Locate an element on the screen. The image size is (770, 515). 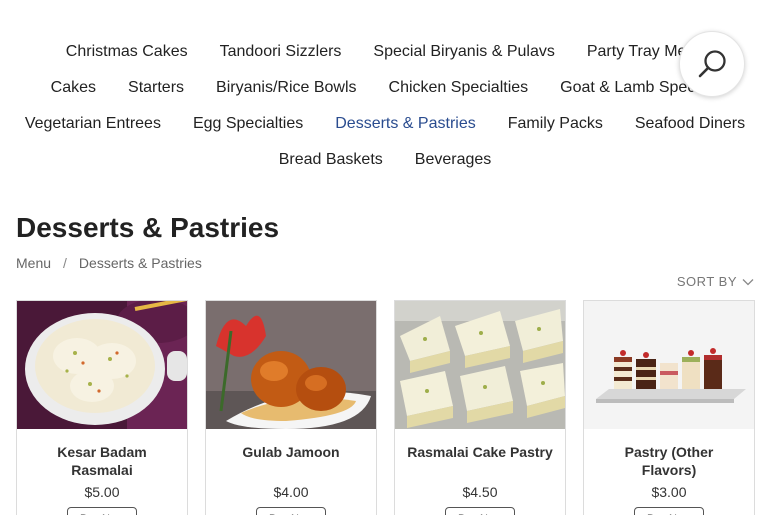
category-chicken-specialties: Chicken Specialties is located at coordinates (459, 88).